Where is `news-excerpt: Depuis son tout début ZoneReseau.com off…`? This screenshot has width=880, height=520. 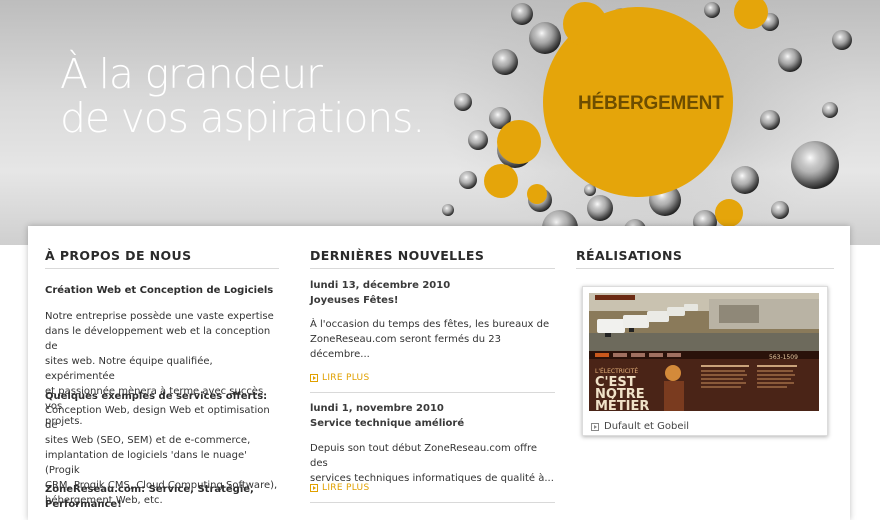 news-excerpt: Depuis son tout début ZoneReseau.com off… is located at coordinates (432, 463).